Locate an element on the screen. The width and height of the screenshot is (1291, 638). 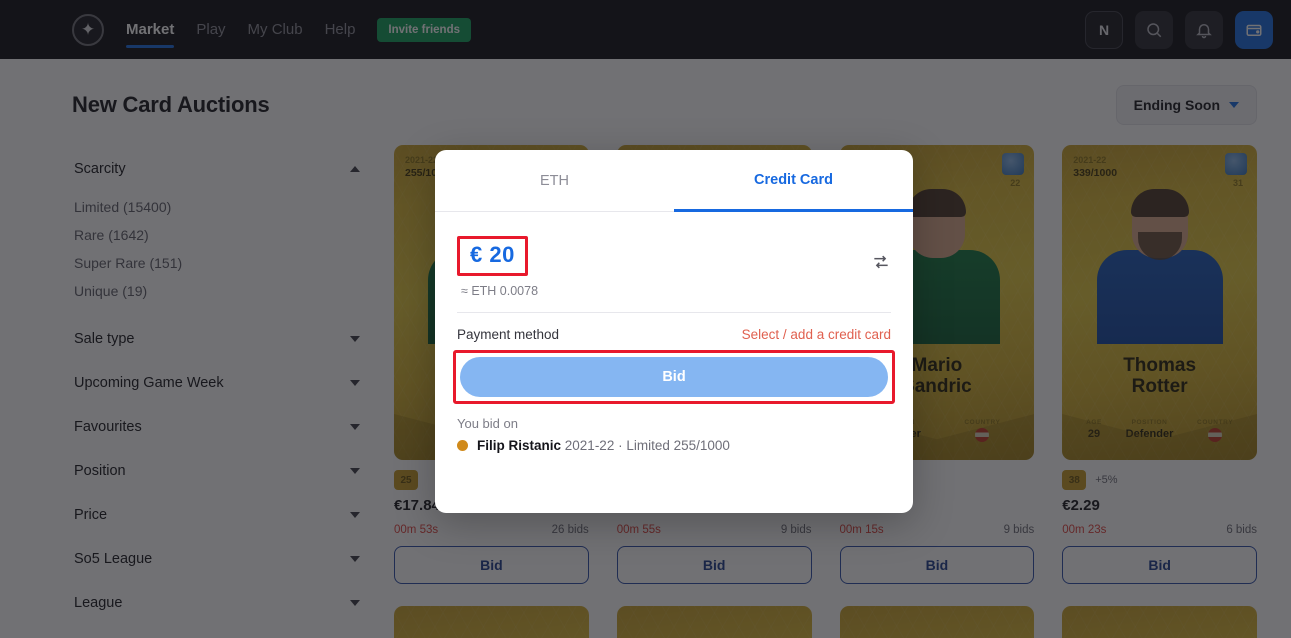
payment-method-label: Payment method is located at coordinates (508, 334).